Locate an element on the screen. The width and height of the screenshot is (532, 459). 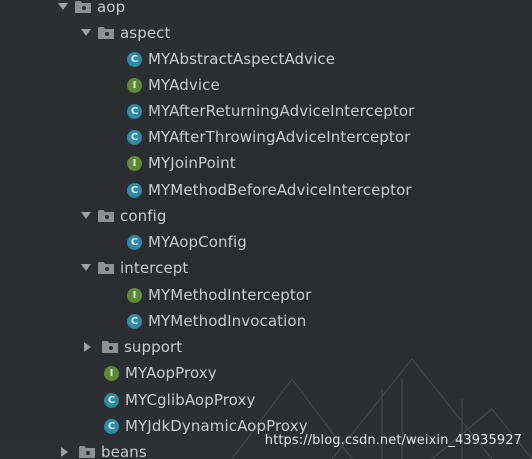
tree-node-label: aop is located at coordinates (111, 8).